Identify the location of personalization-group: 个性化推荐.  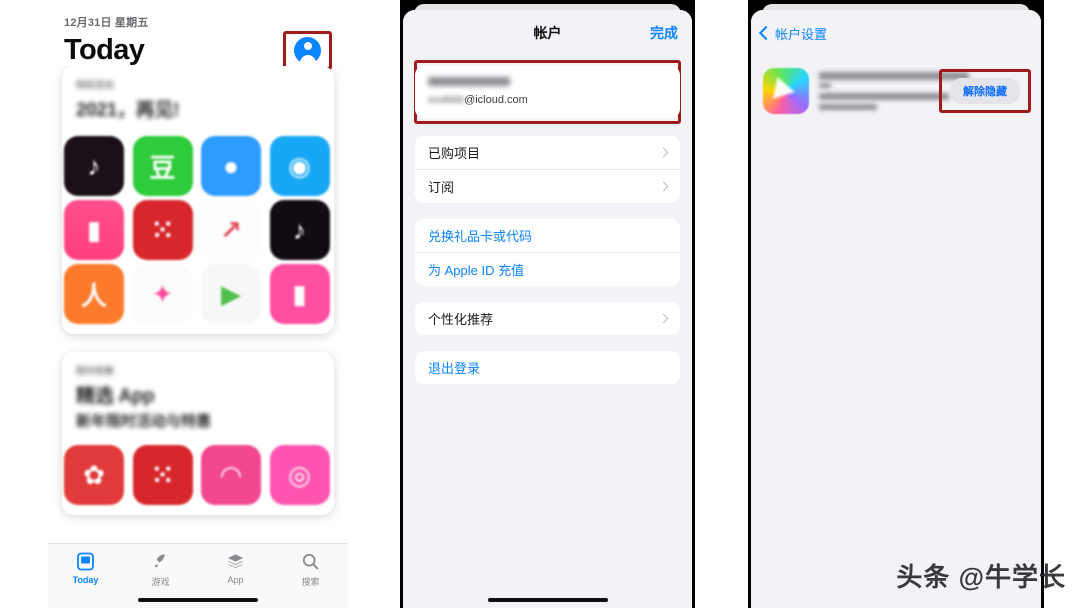
(547, 318).